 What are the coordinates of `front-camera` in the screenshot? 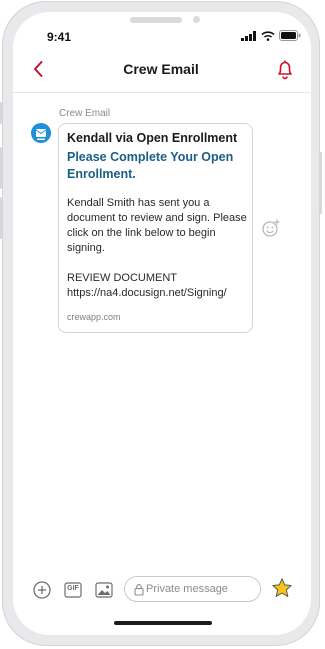 It's located at (196, 19).